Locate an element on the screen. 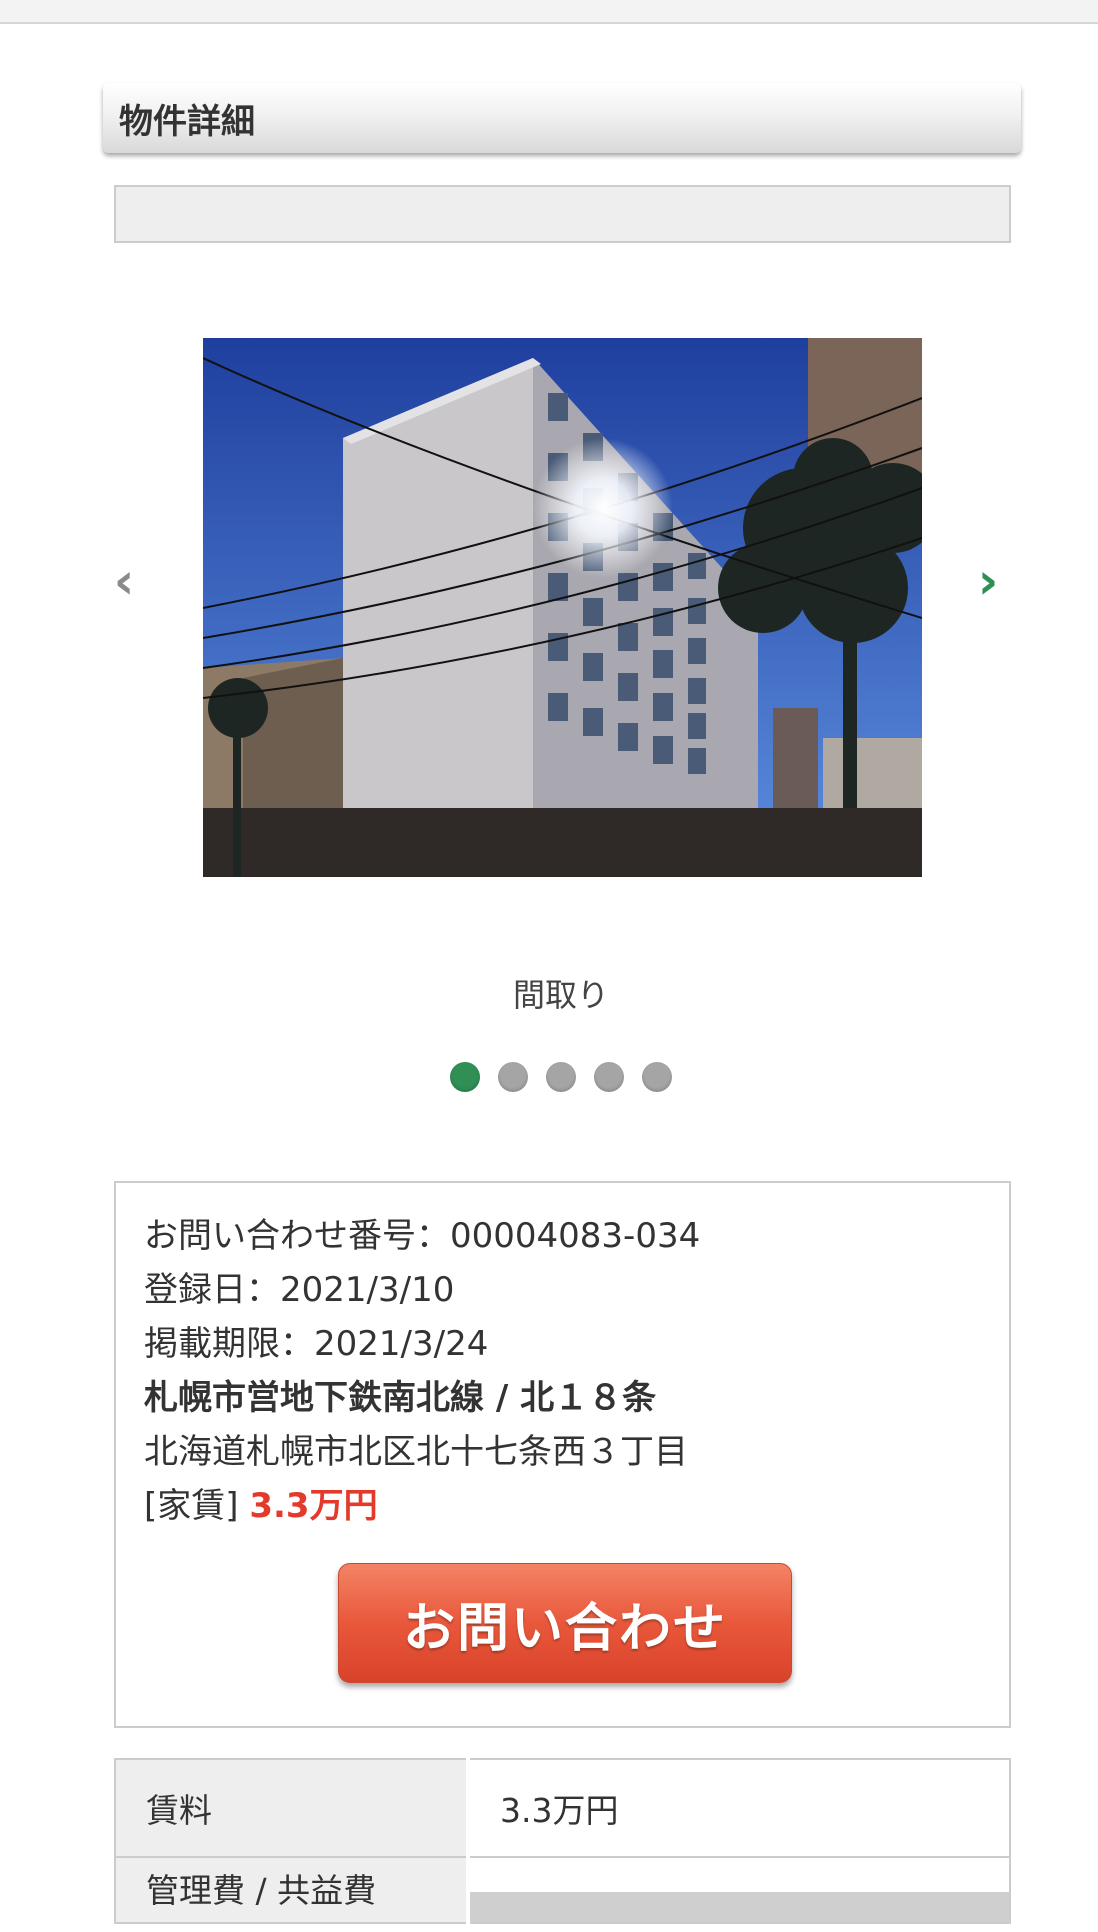  table-row: 賃料 3.3万円 is located at coordinates (562, 1808).